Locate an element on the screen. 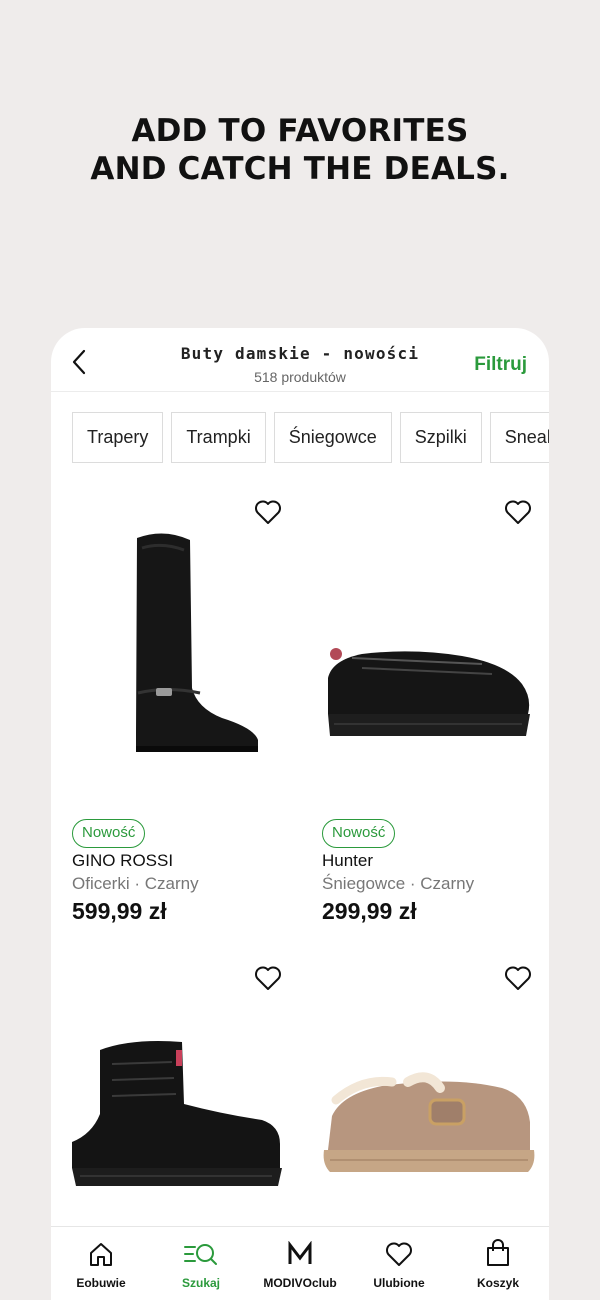 The height and width of the screenshot is (1300, 600). nav-item-szukaj: Szukaj is located at coordinates (201, 1263).